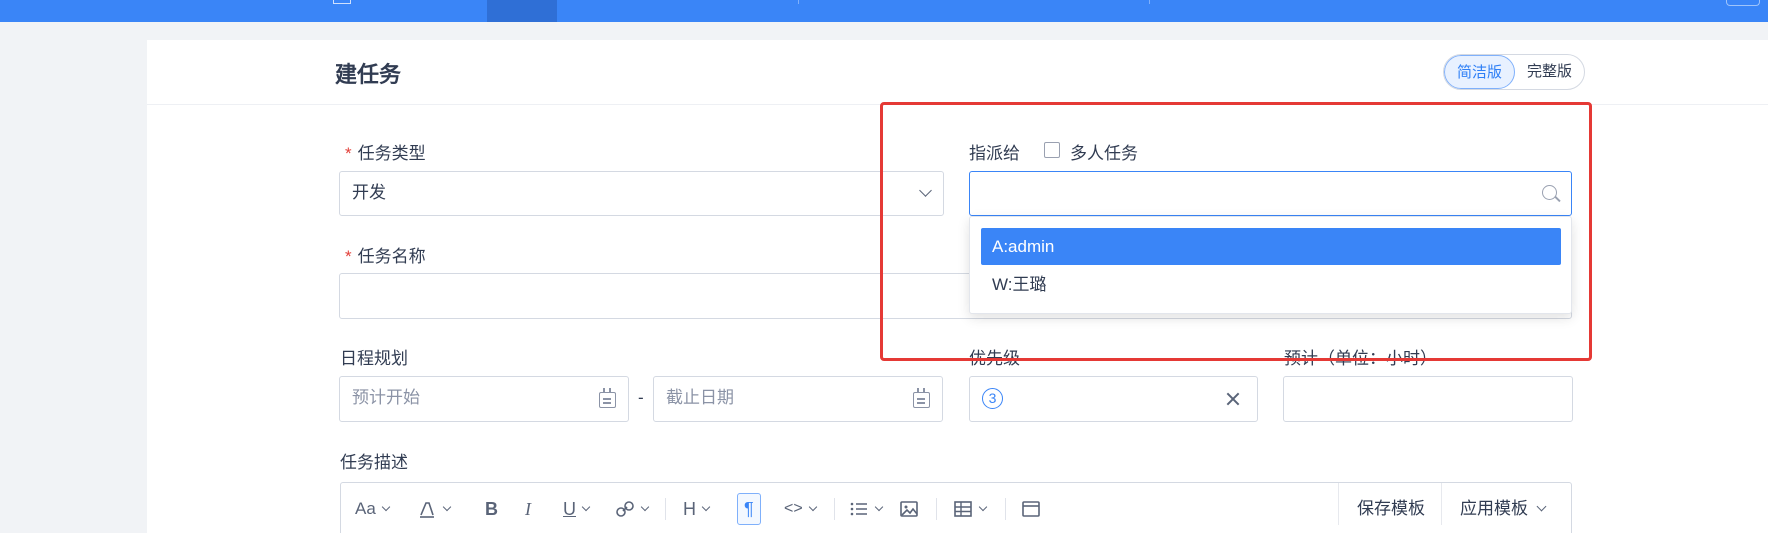  Describe the element at coordinates (994, 153) in the screenshot. I see `assignee-label: 指派给` at that location.